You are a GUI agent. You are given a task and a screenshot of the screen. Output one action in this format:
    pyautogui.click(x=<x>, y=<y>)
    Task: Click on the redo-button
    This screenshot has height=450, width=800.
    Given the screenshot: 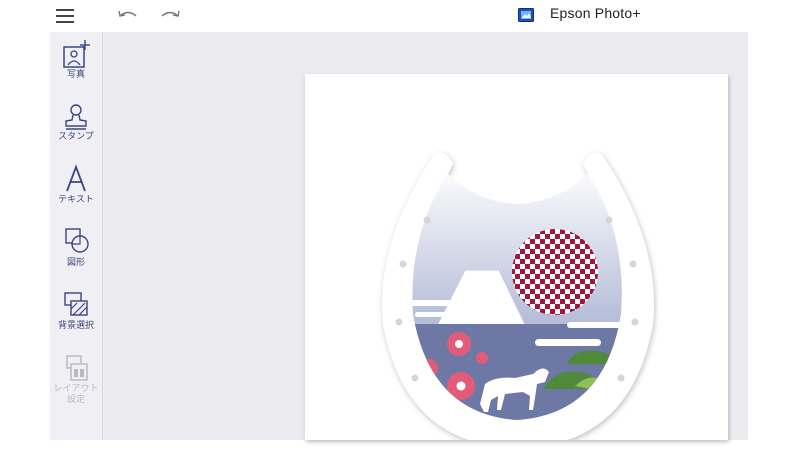 What is the action you would take?
    pyautogui.click(x=170, y=16)
    